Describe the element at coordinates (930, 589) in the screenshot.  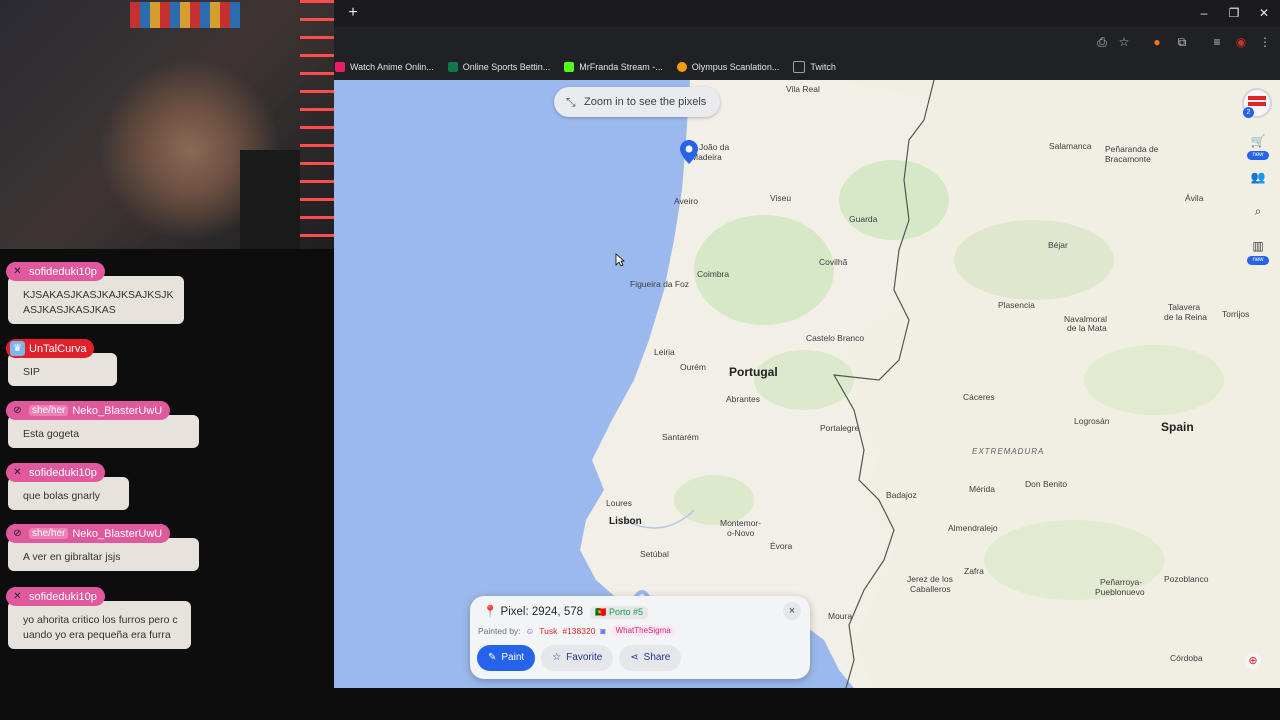
I see `map-label: Caballeros` at that location.